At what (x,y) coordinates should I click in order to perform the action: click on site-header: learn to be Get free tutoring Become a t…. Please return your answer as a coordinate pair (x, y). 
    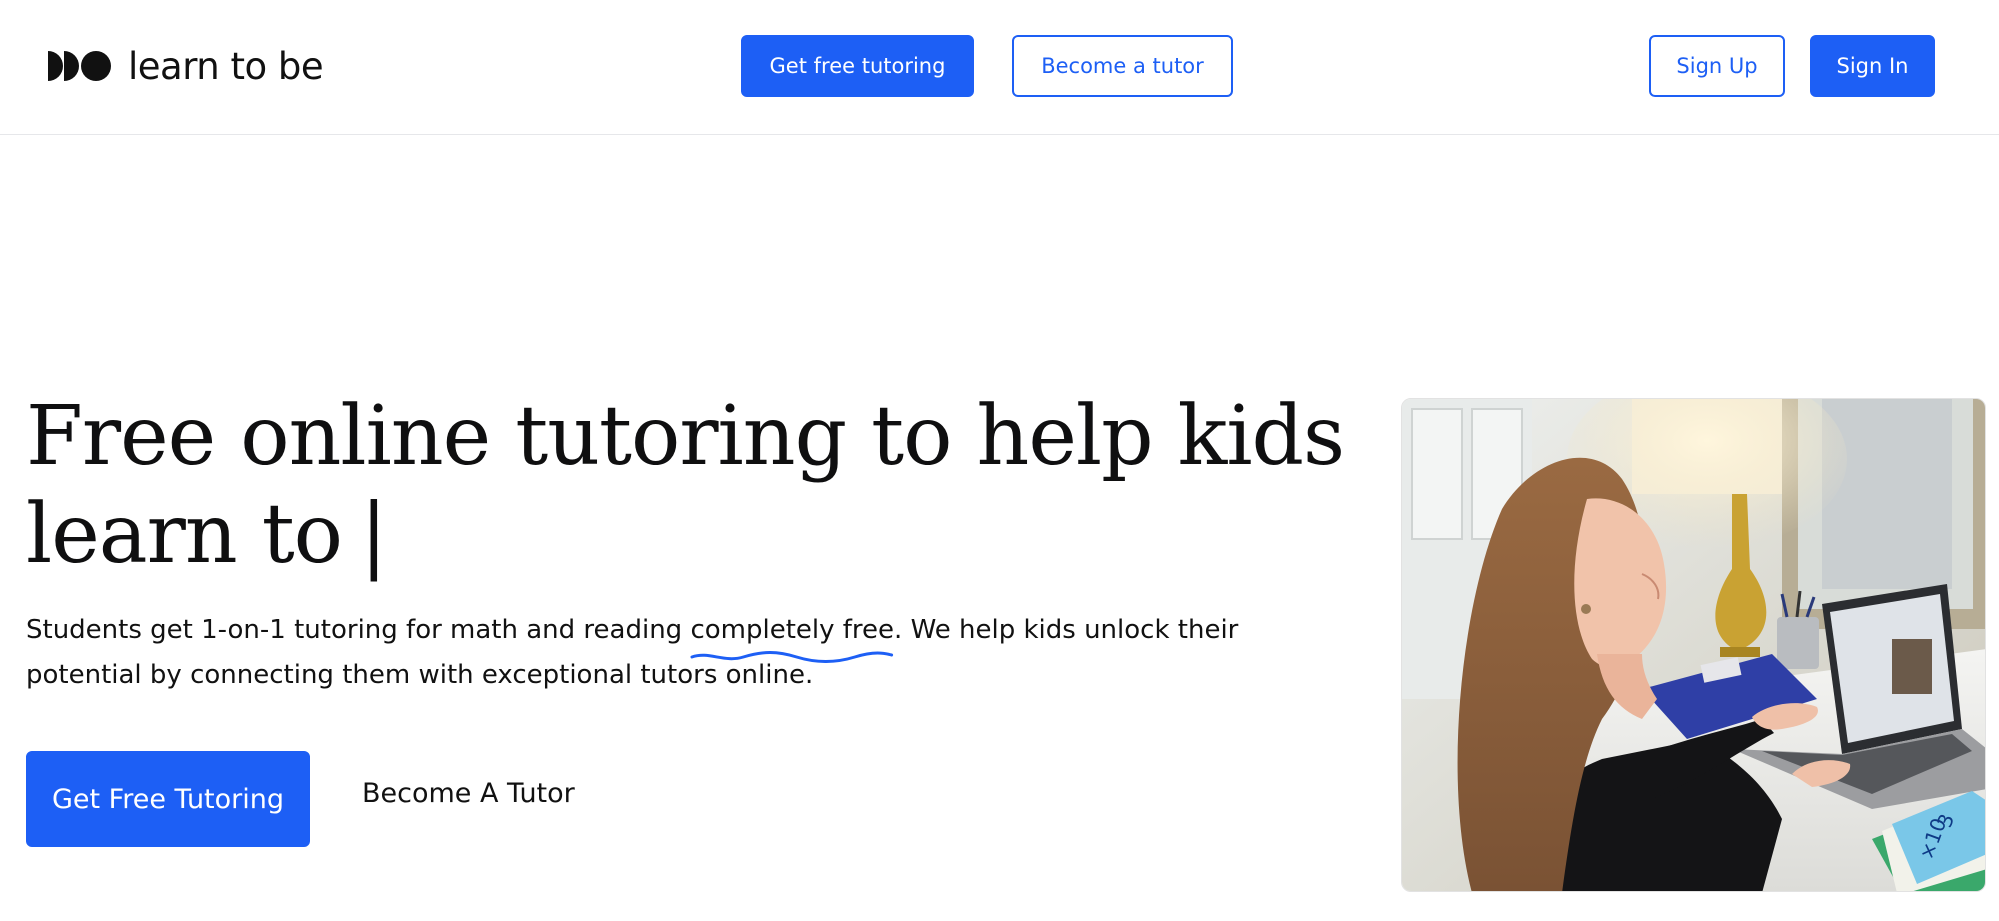
    Looking at the image, I should click on (999, 67).